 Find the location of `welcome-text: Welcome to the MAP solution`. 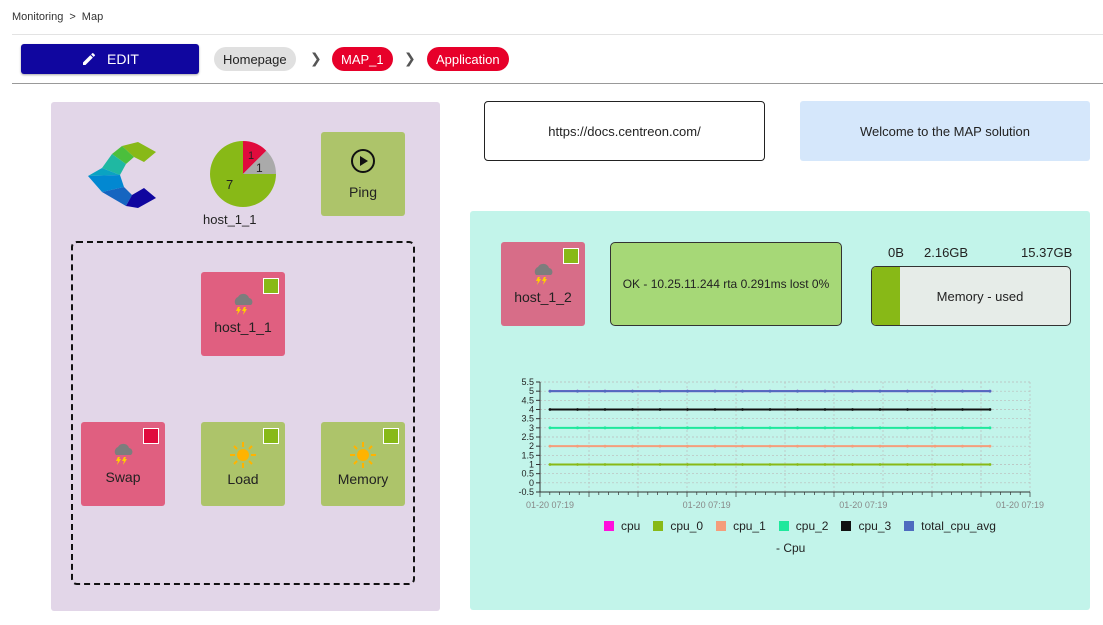

welcome-text: Welcome to the MAP solution is located at coordinates (945, 131).